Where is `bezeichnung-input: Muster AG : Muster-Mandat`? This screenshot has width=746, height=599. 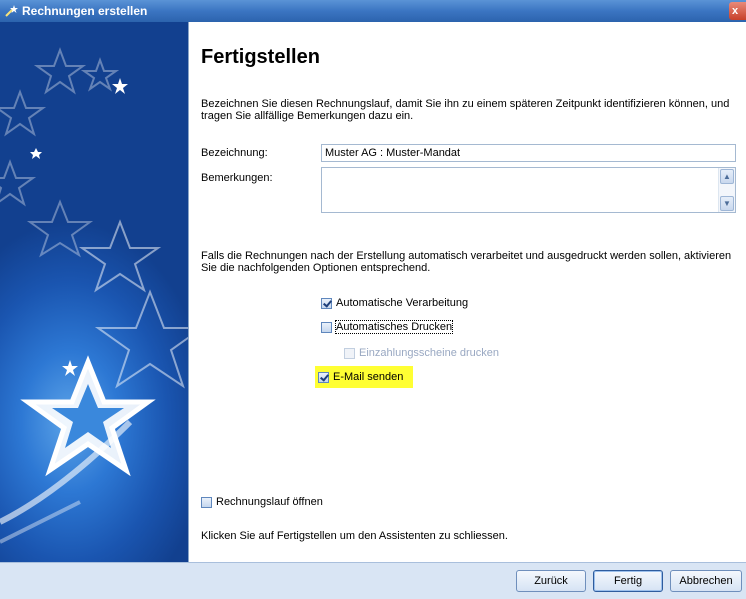 bezeichnung-input: Muster AG : Muster-Mandat is located at coordinates (528, 153).